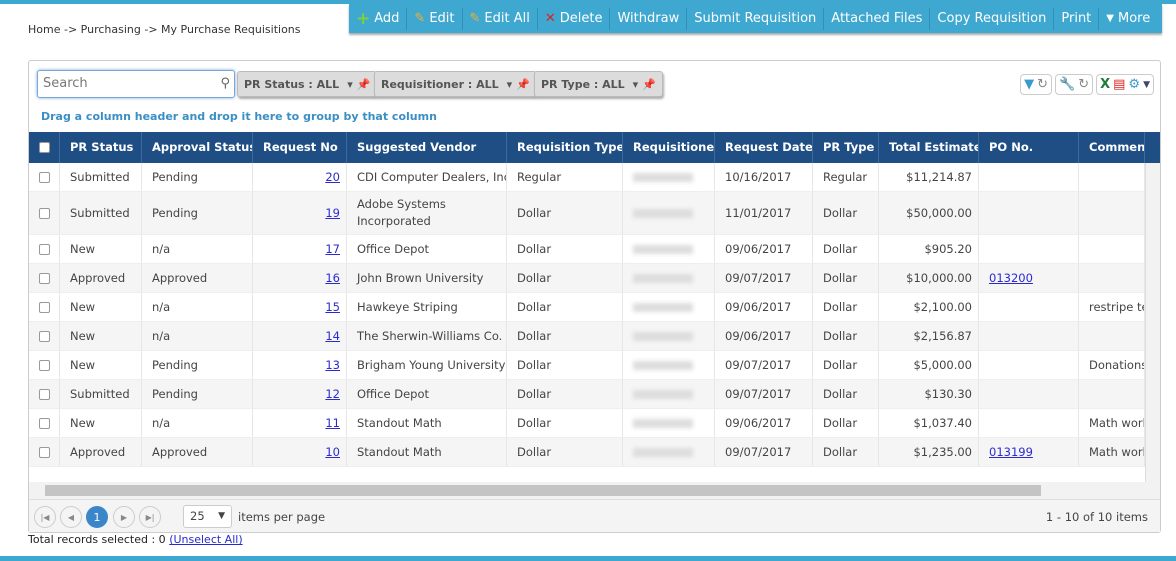 The height and width of the screenshot is (561, 1176). Describe the element at coordinates (300, 394) in the screenshot. I see `cell-request-no: 12` at that location.